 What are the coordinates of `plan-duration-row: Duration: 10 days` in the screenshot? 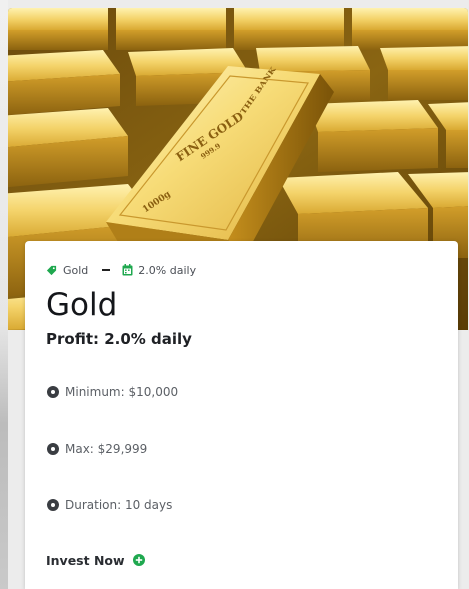 It's located at (109, 505).